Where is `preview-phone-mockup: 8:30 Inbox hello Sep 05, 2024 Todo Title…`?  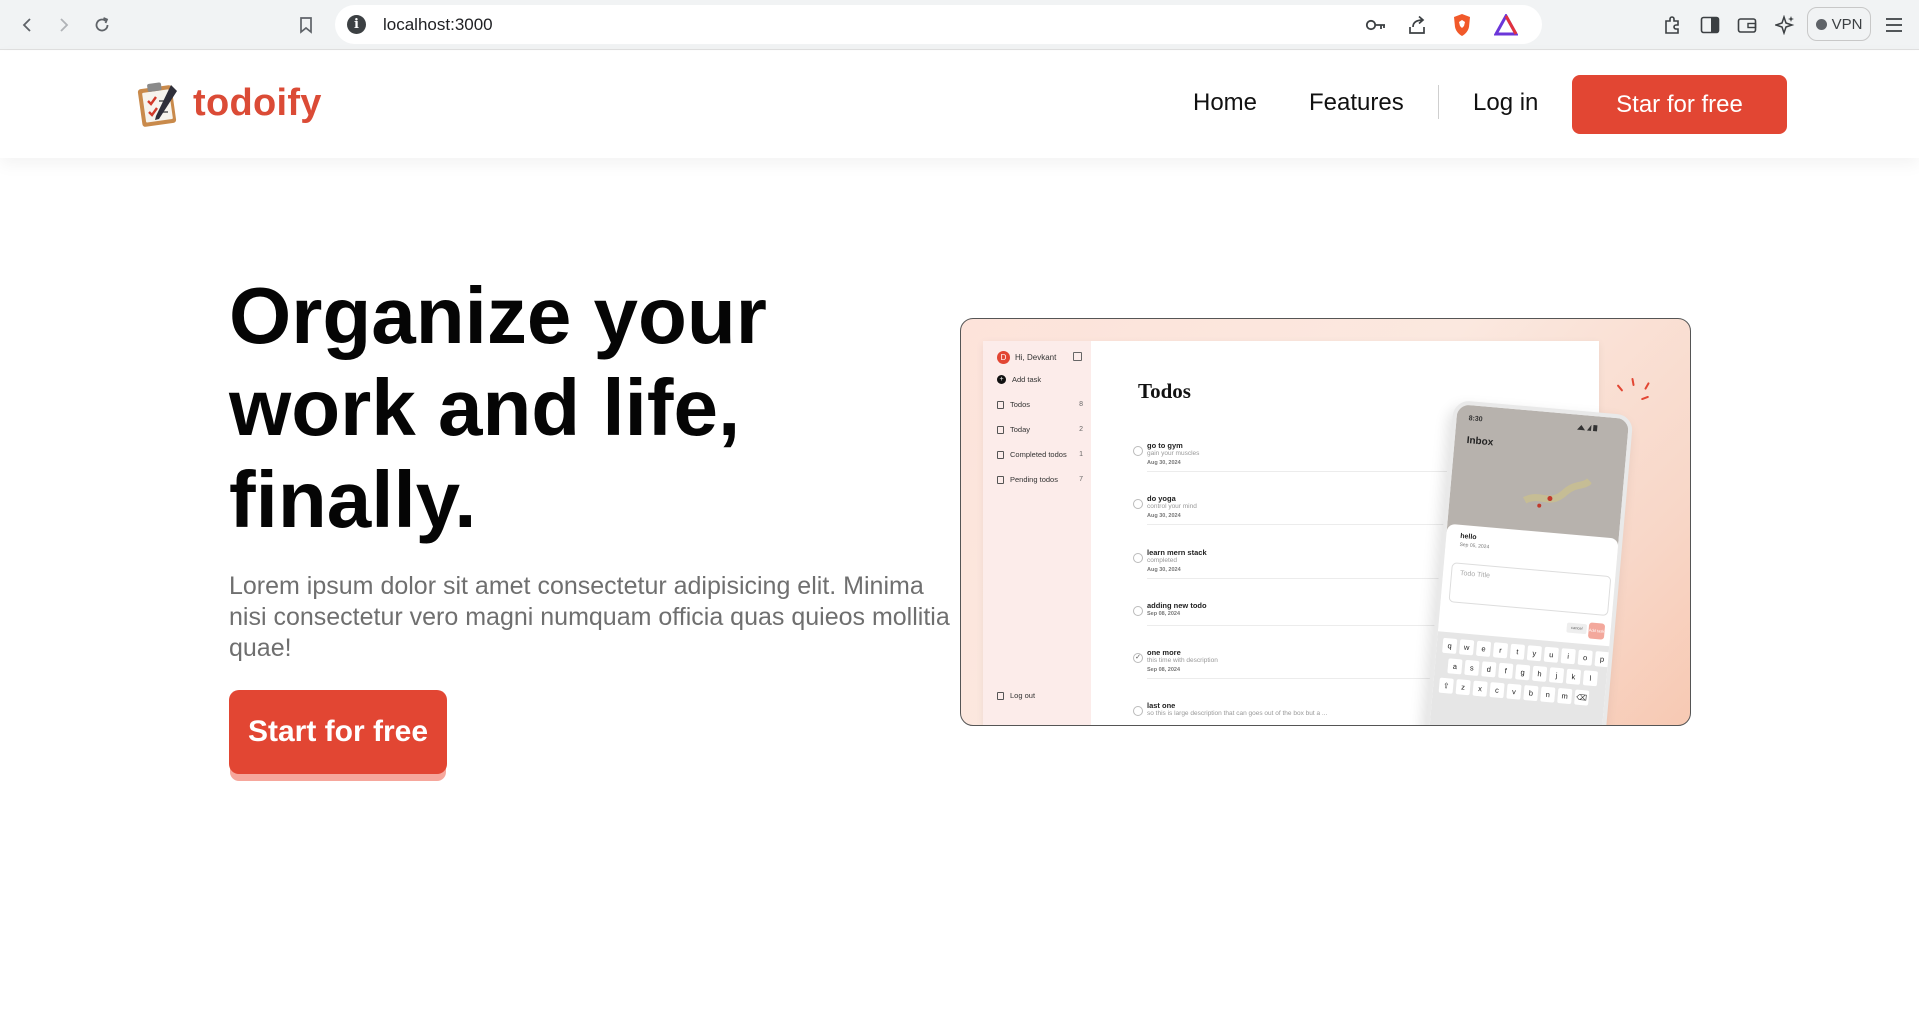 preview-phone-mockup: 8:30 Inbox hello Sep 05, 2024 Todo Title… is located at coordinates (1529, 562).